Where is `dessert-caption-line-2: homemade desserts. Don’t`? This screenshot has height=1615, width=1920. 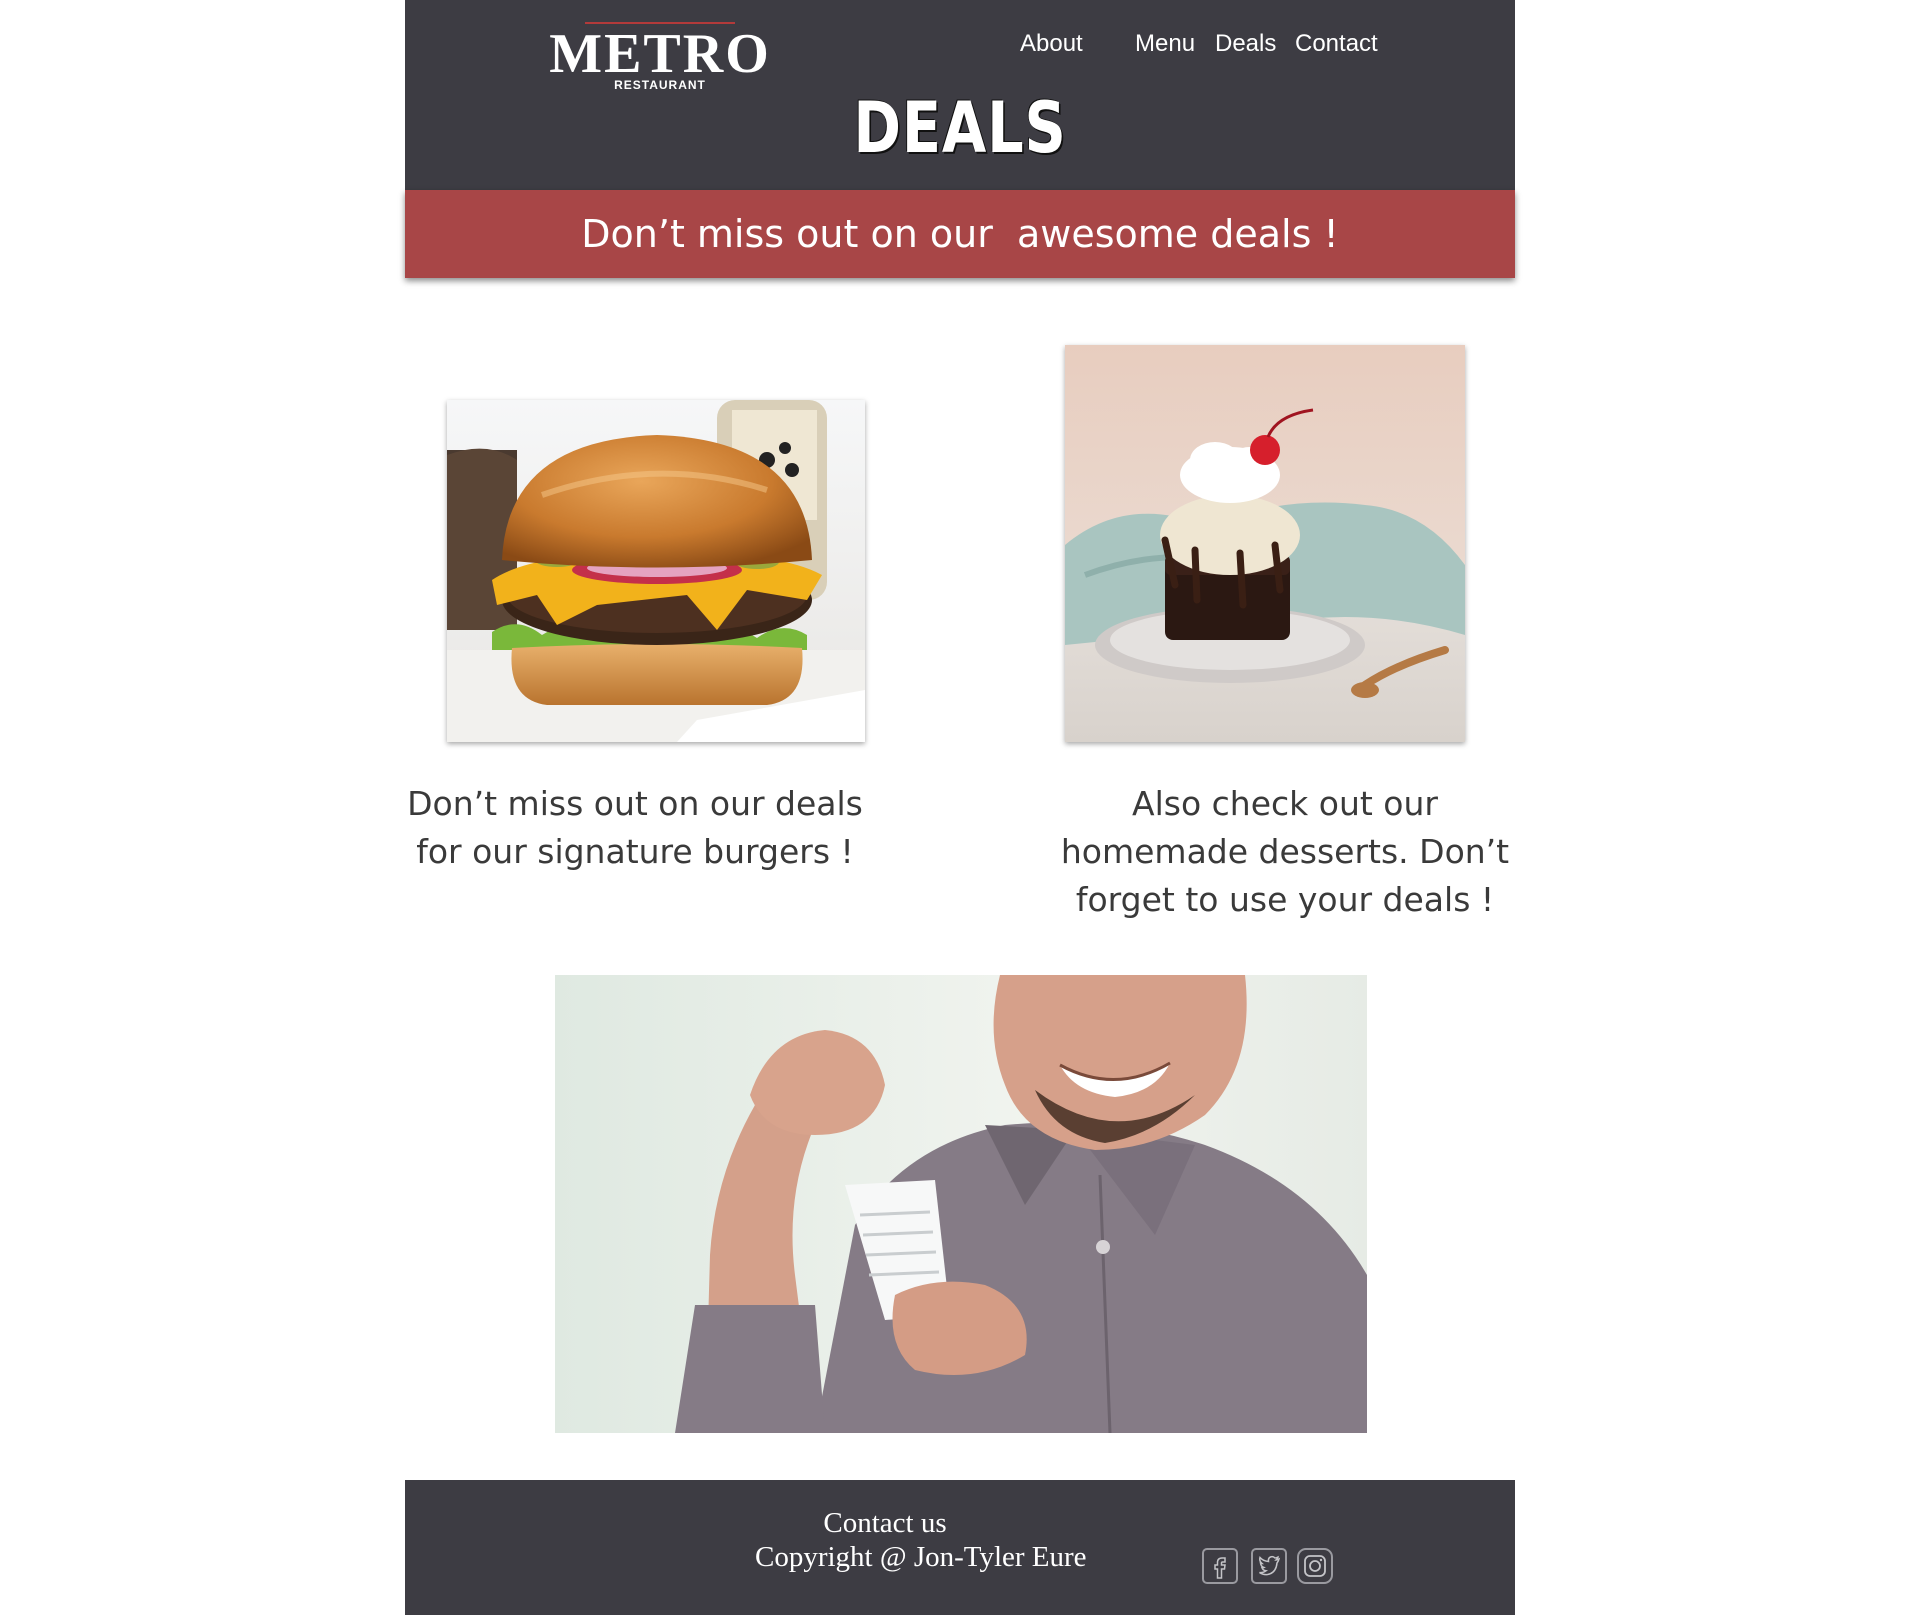 dessert-caption-line-2: homemade desserts. Don’t is located at coordinates (1285, 851).